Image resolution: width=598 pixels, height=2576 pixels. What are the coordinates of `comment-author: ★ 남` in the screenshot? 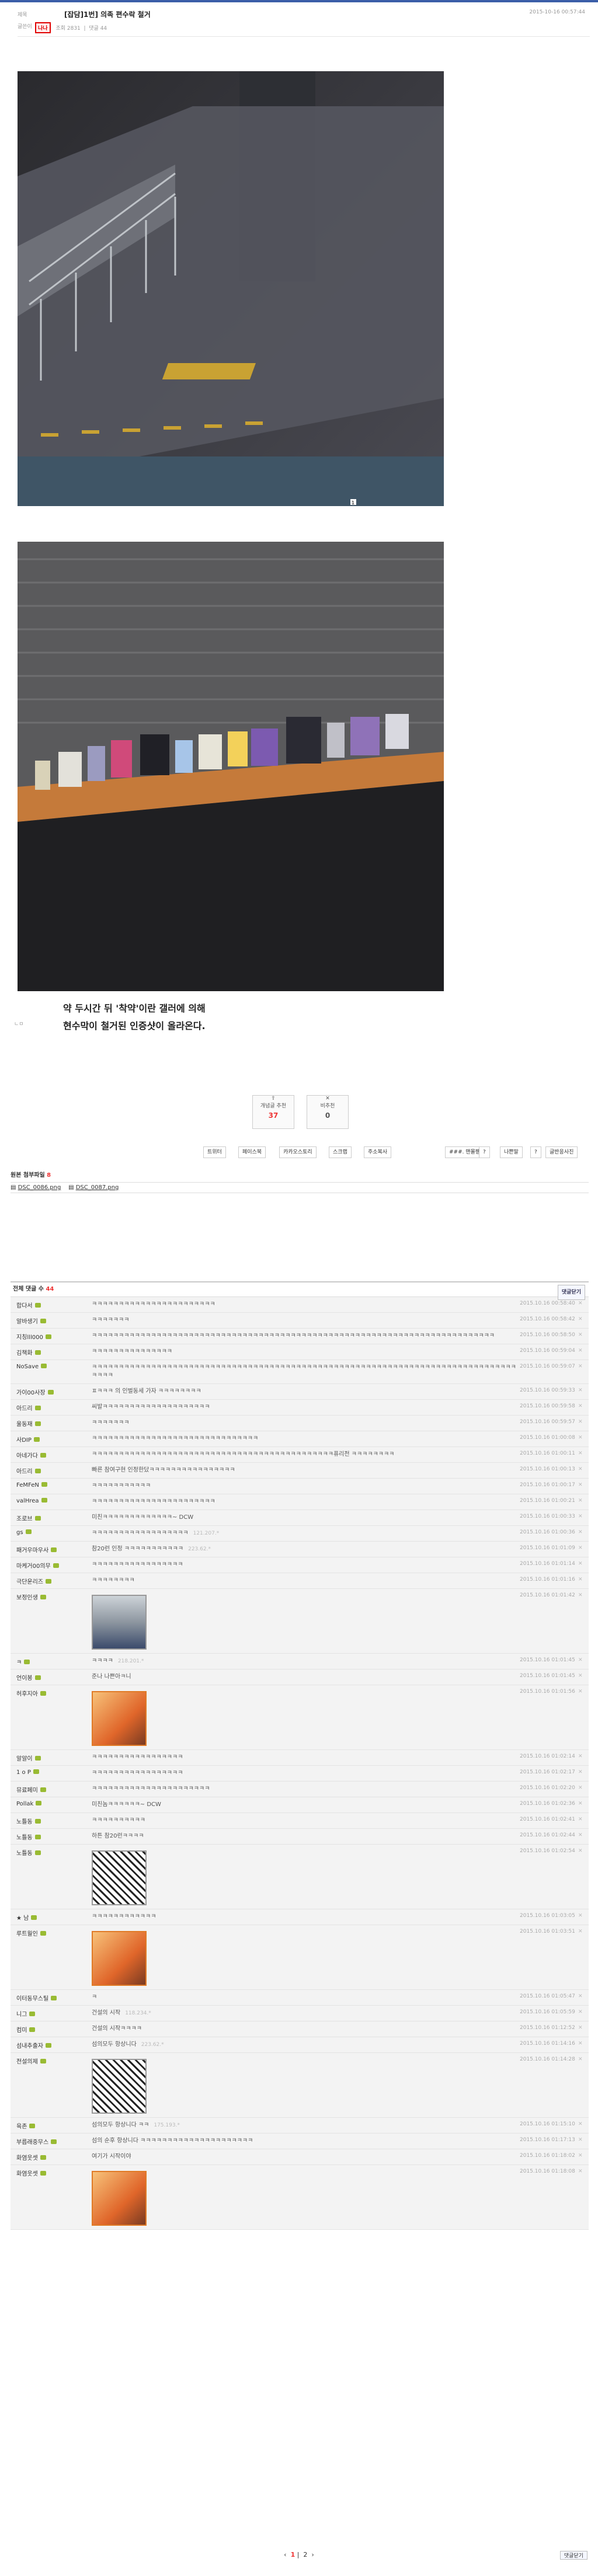 It's located at (50, 1917).